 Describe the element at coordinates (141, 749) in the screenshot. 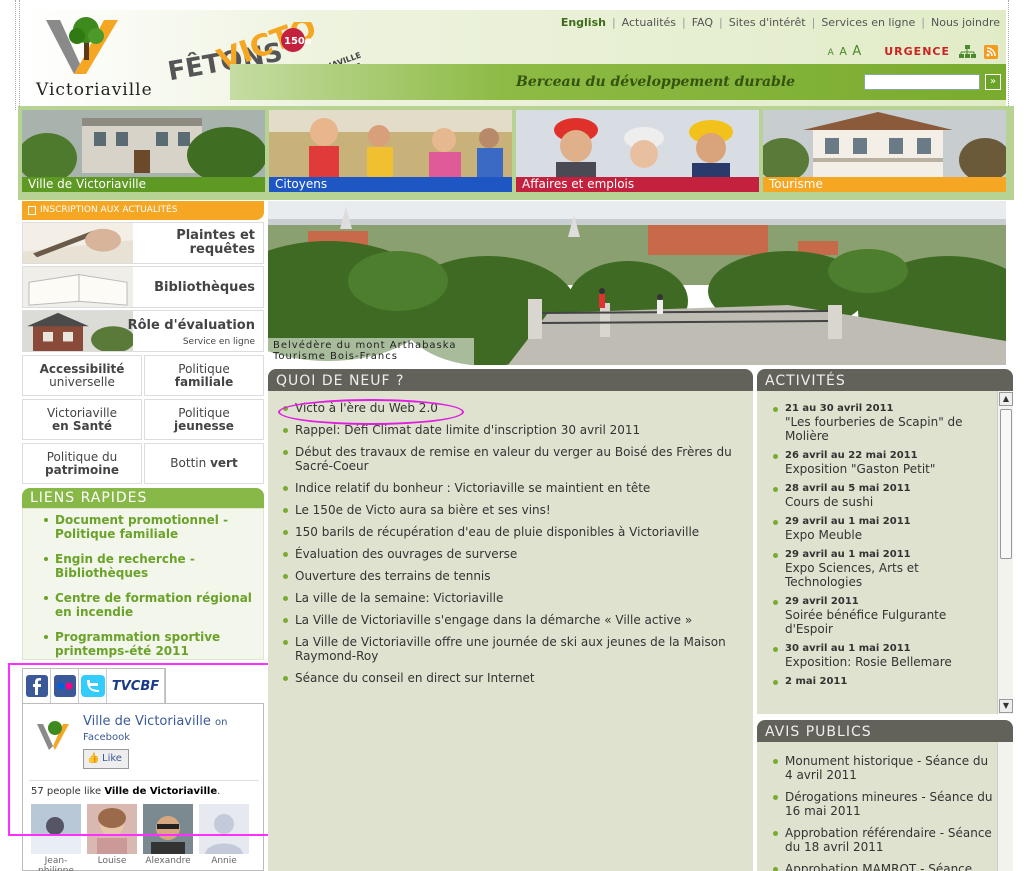

I see `annotation-highlight-box` at that location.